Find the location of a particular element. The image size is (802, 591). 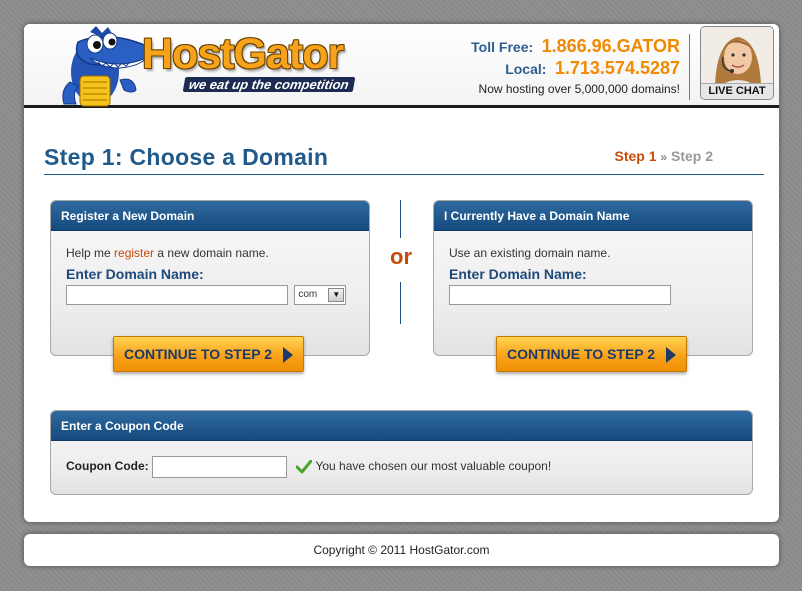

page-title: Step 1: Choose a Domain is located at coordinates (186, 157).